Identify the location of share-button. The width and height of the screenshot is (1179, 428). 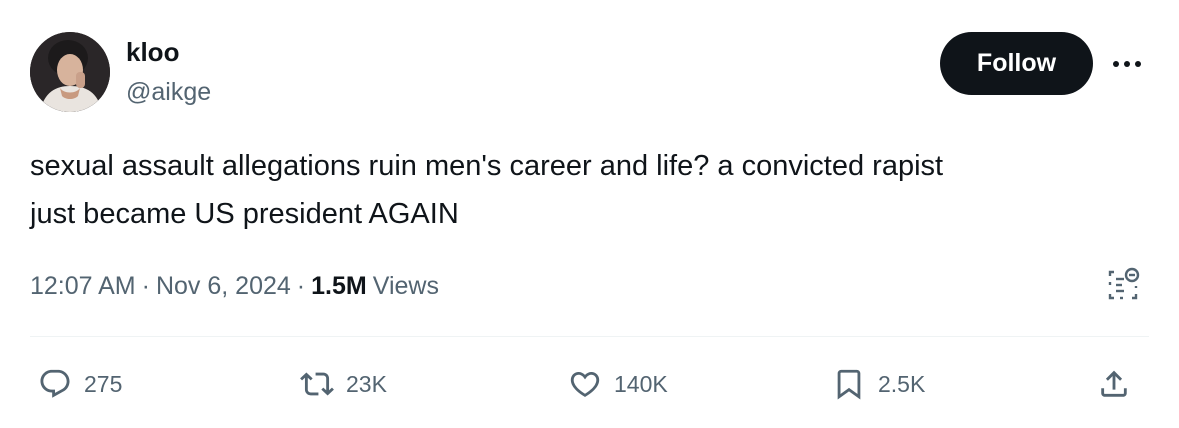
(1114, 384).